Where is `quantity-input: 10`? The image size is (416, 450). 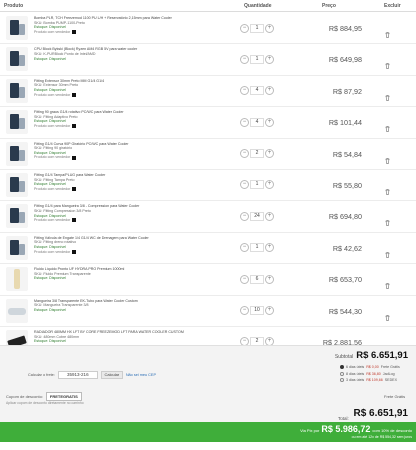
quantity-input: 10 is located at coordinates (257, 311).